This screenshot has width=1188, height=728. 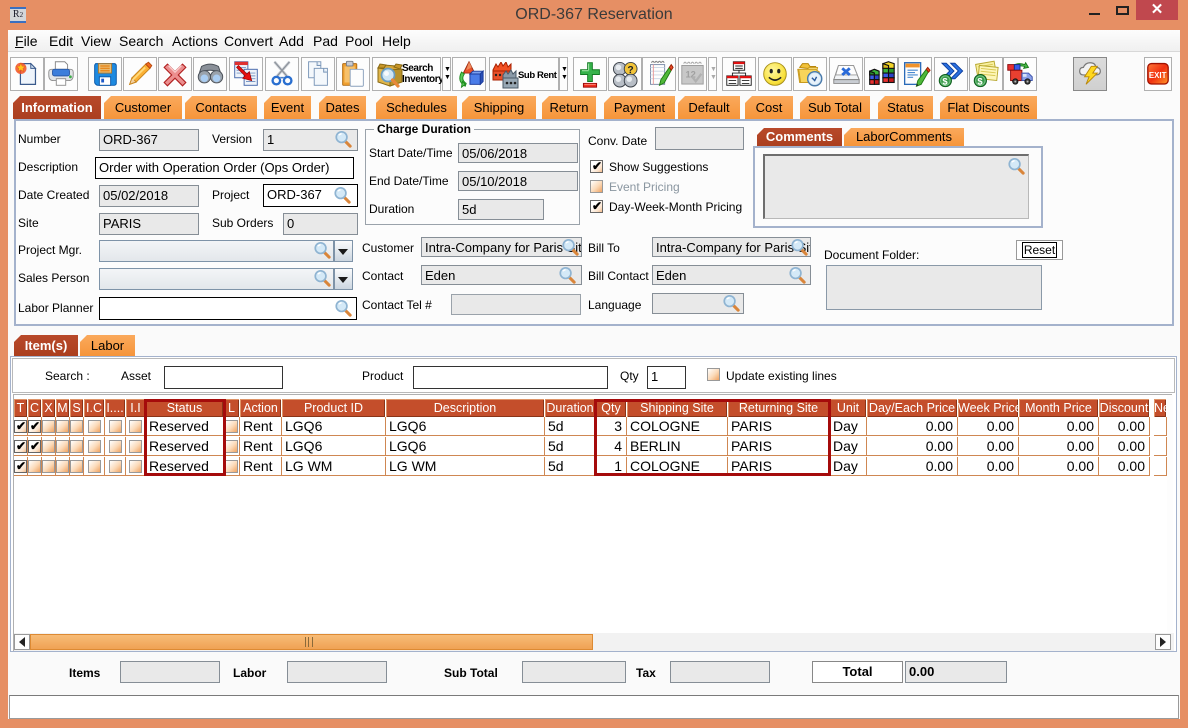 I want to click on svg-text: EXIT, so click(x=1158, y=75).